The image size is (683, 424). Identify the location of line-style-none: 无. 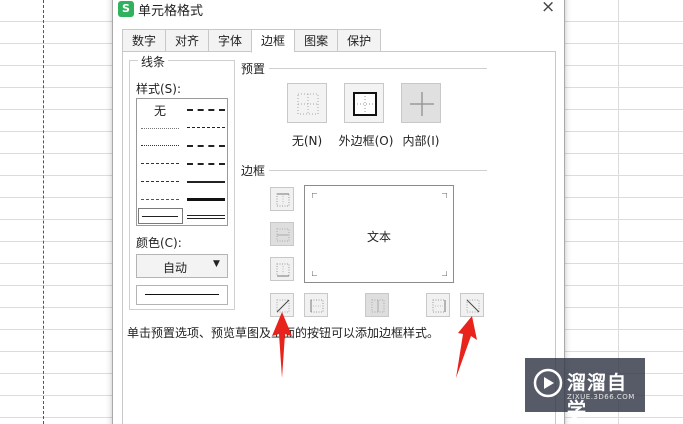
(160, 110).